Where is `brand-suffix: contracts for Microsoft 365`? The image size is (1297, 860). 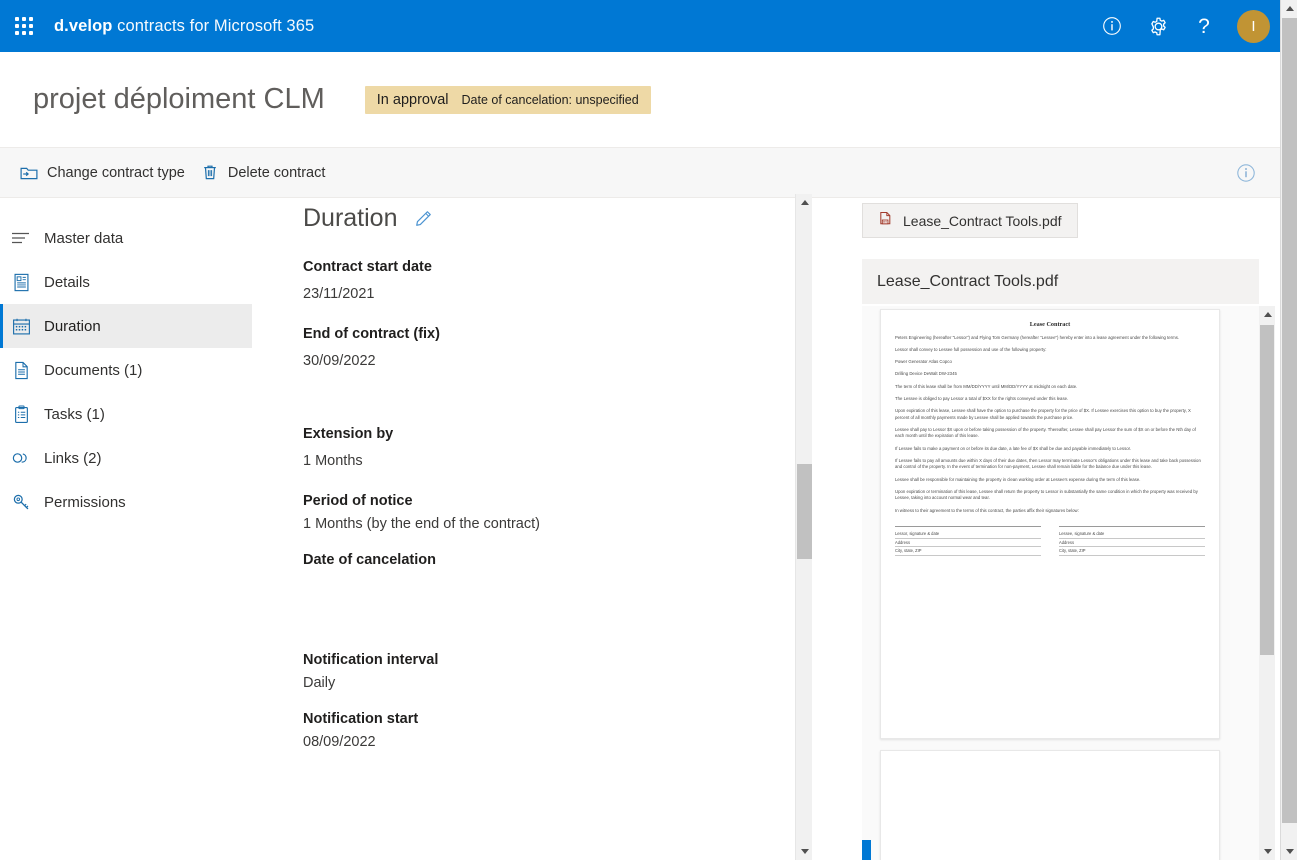 brand-suffix: contracts for Microsoft 365 is located at coordinates (216, 25).